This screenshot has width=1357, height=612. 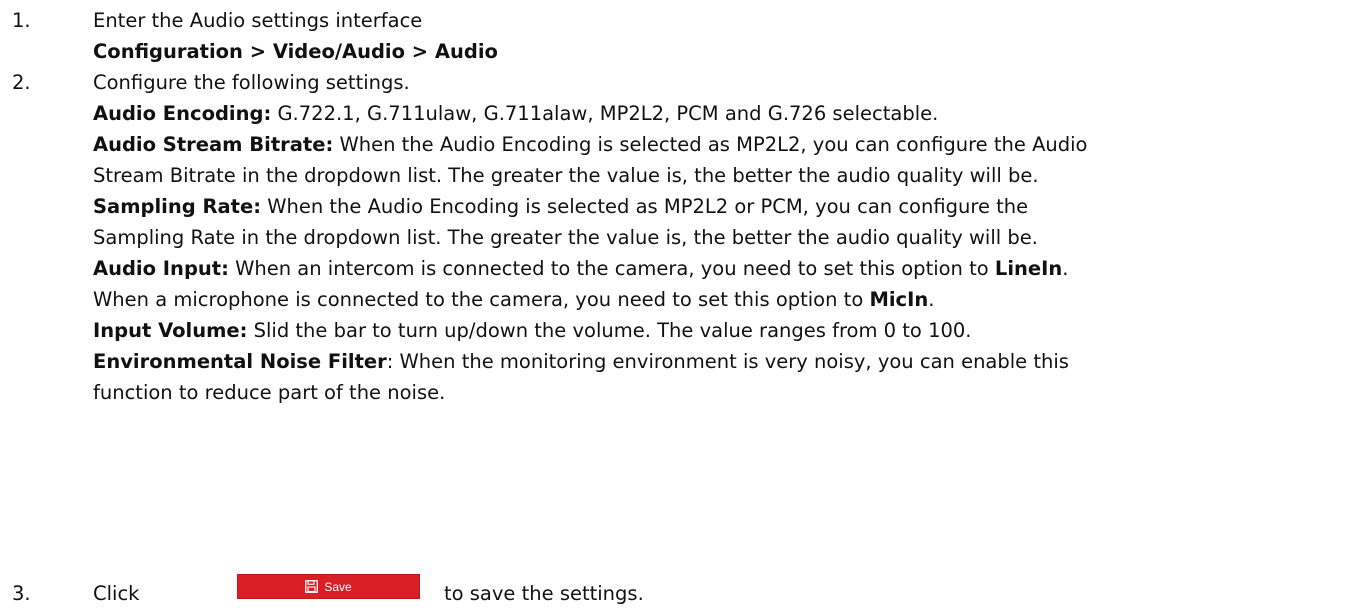 I want to click on save-button-label: Save, so click(x=338, y=586).